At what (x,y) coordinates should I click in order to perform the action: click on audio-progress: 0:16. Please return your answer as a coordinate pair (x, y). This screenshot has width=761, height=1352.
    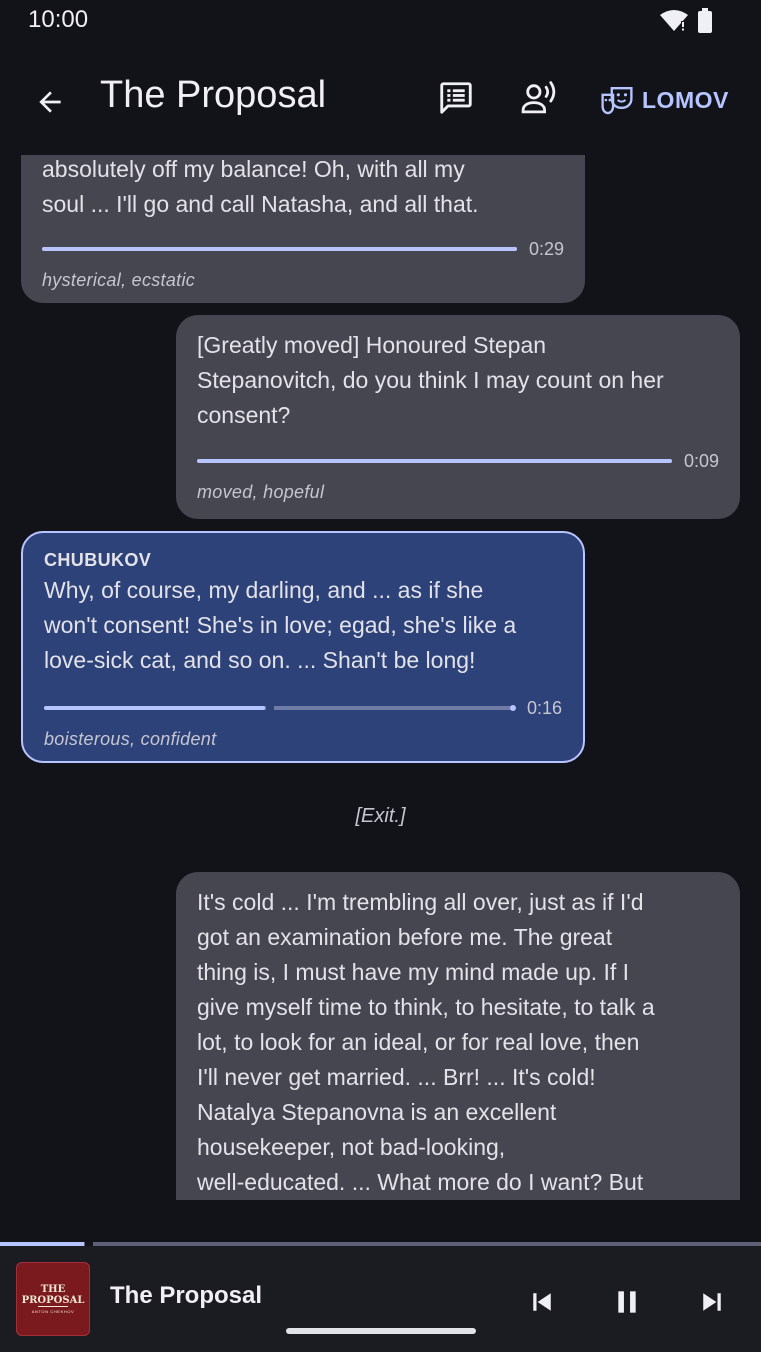
    Looking at the image, I should click on (303, 708).